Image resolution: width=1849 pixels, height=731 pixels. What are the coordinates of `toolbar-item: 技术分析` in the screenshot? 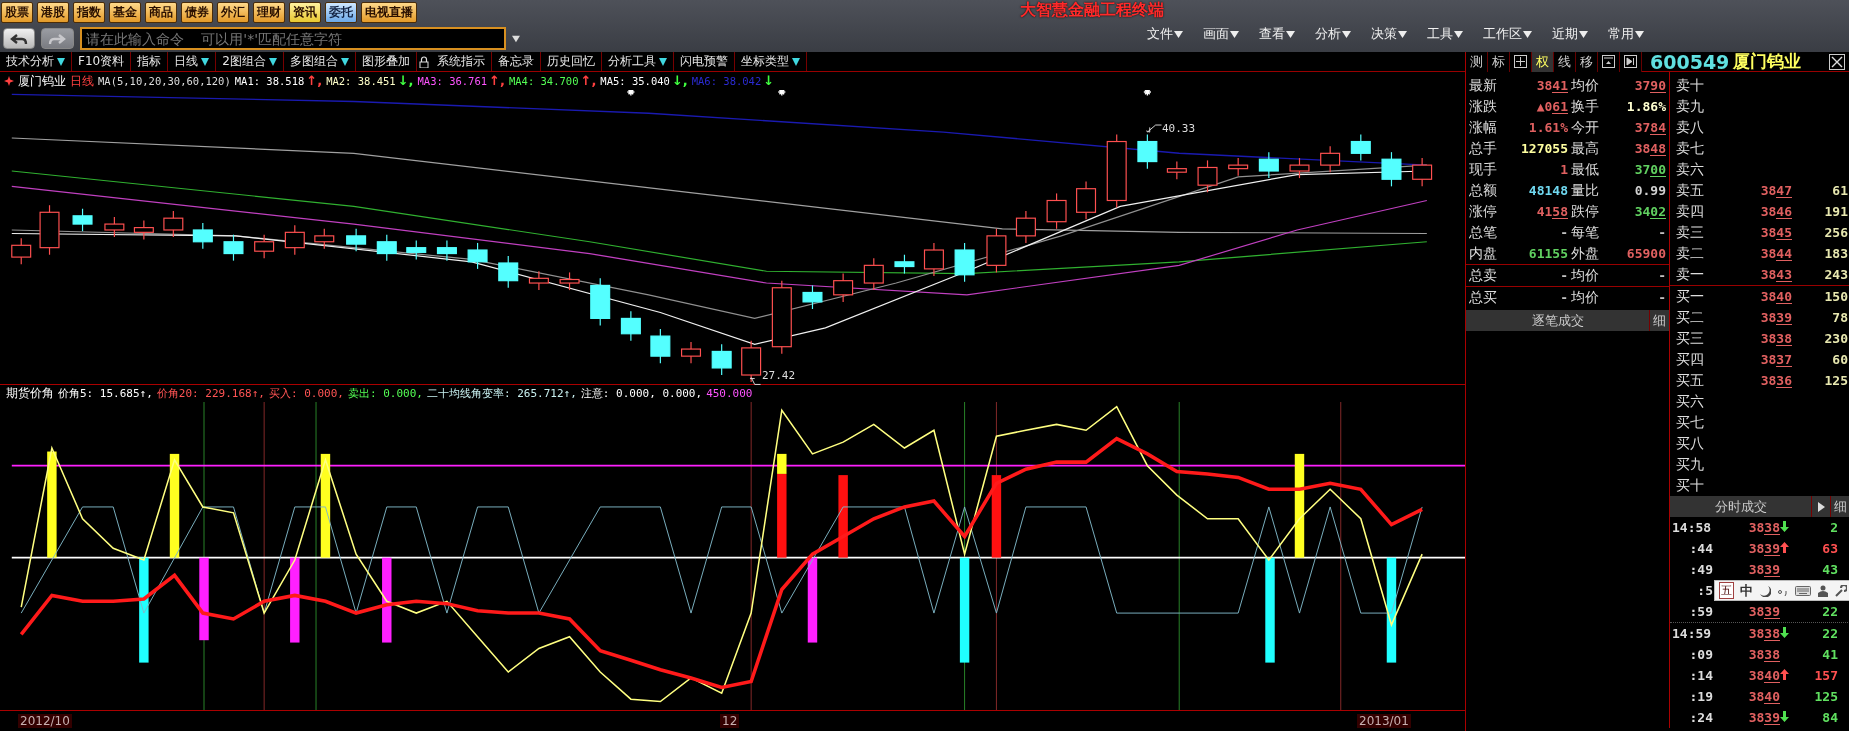 It's located at (36, 61).